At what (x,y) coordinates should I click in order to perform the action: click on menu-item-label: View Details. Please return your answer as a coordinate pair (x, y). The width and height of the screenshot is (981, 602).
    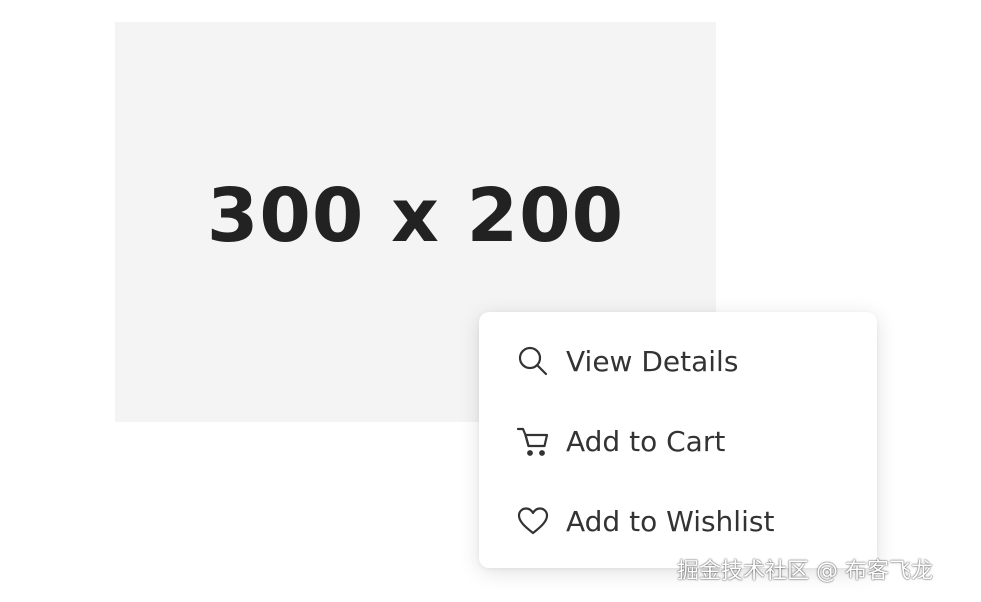
    Looking at the image, I should click on (652, 361).